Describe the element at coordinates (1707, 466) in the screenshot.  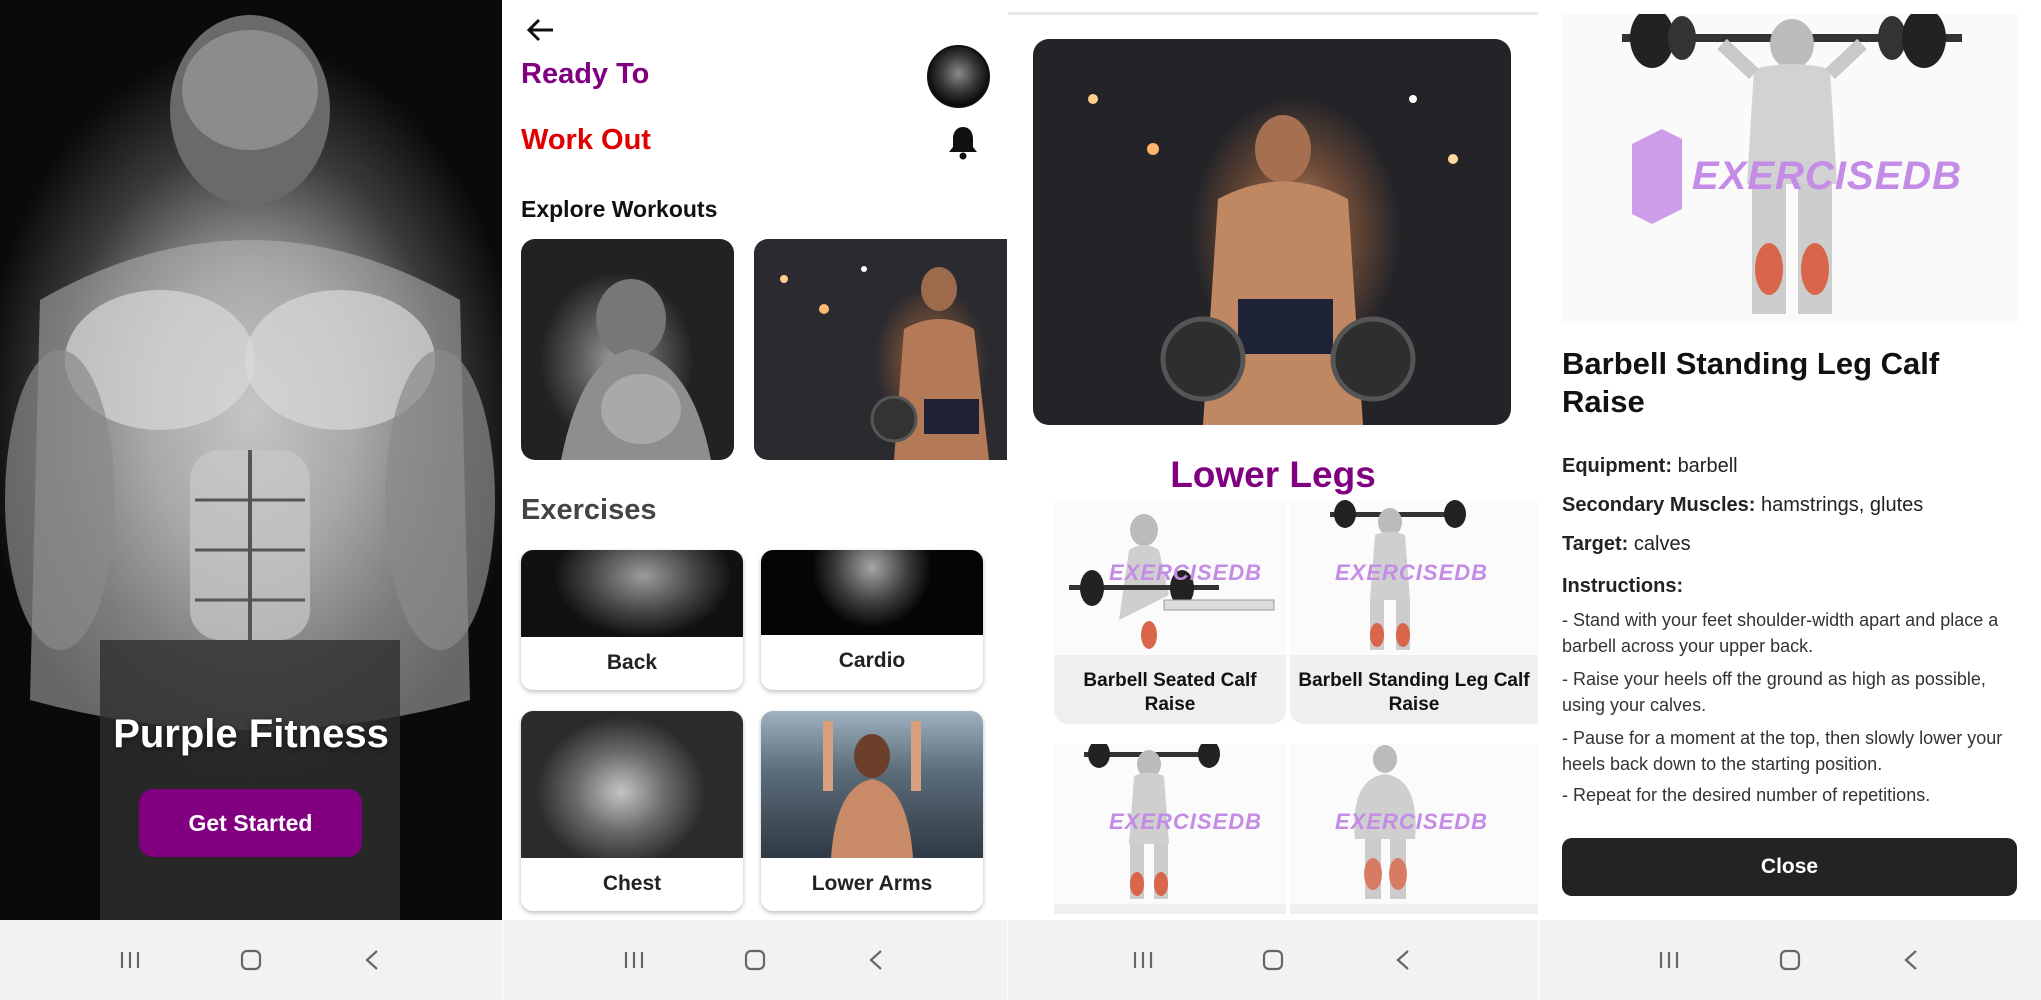
I see `equipment-value: barbell` at that location.